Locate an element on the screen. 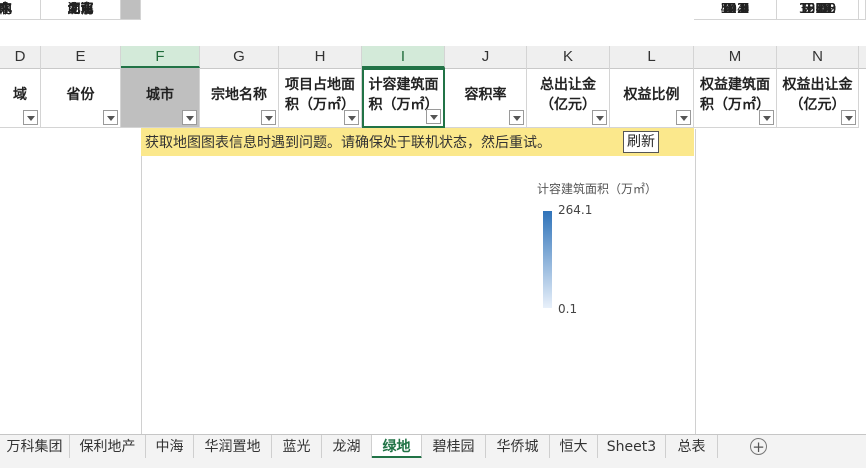 The height and width of the screenshot is (468, 866). tab-lvdi: 绿地 is located at coordinates (397, 447).